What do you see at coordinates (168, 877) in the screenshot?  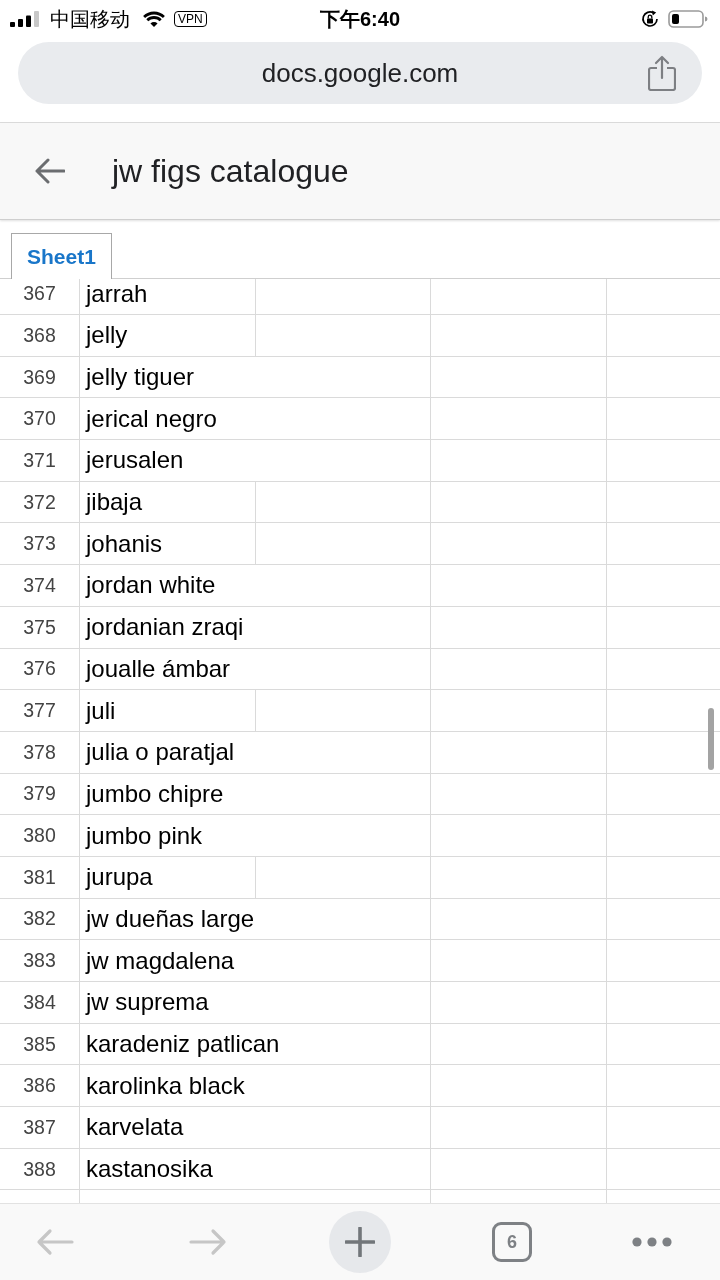 I see `table-cell: jurupa` at bounding box center [168, 877].